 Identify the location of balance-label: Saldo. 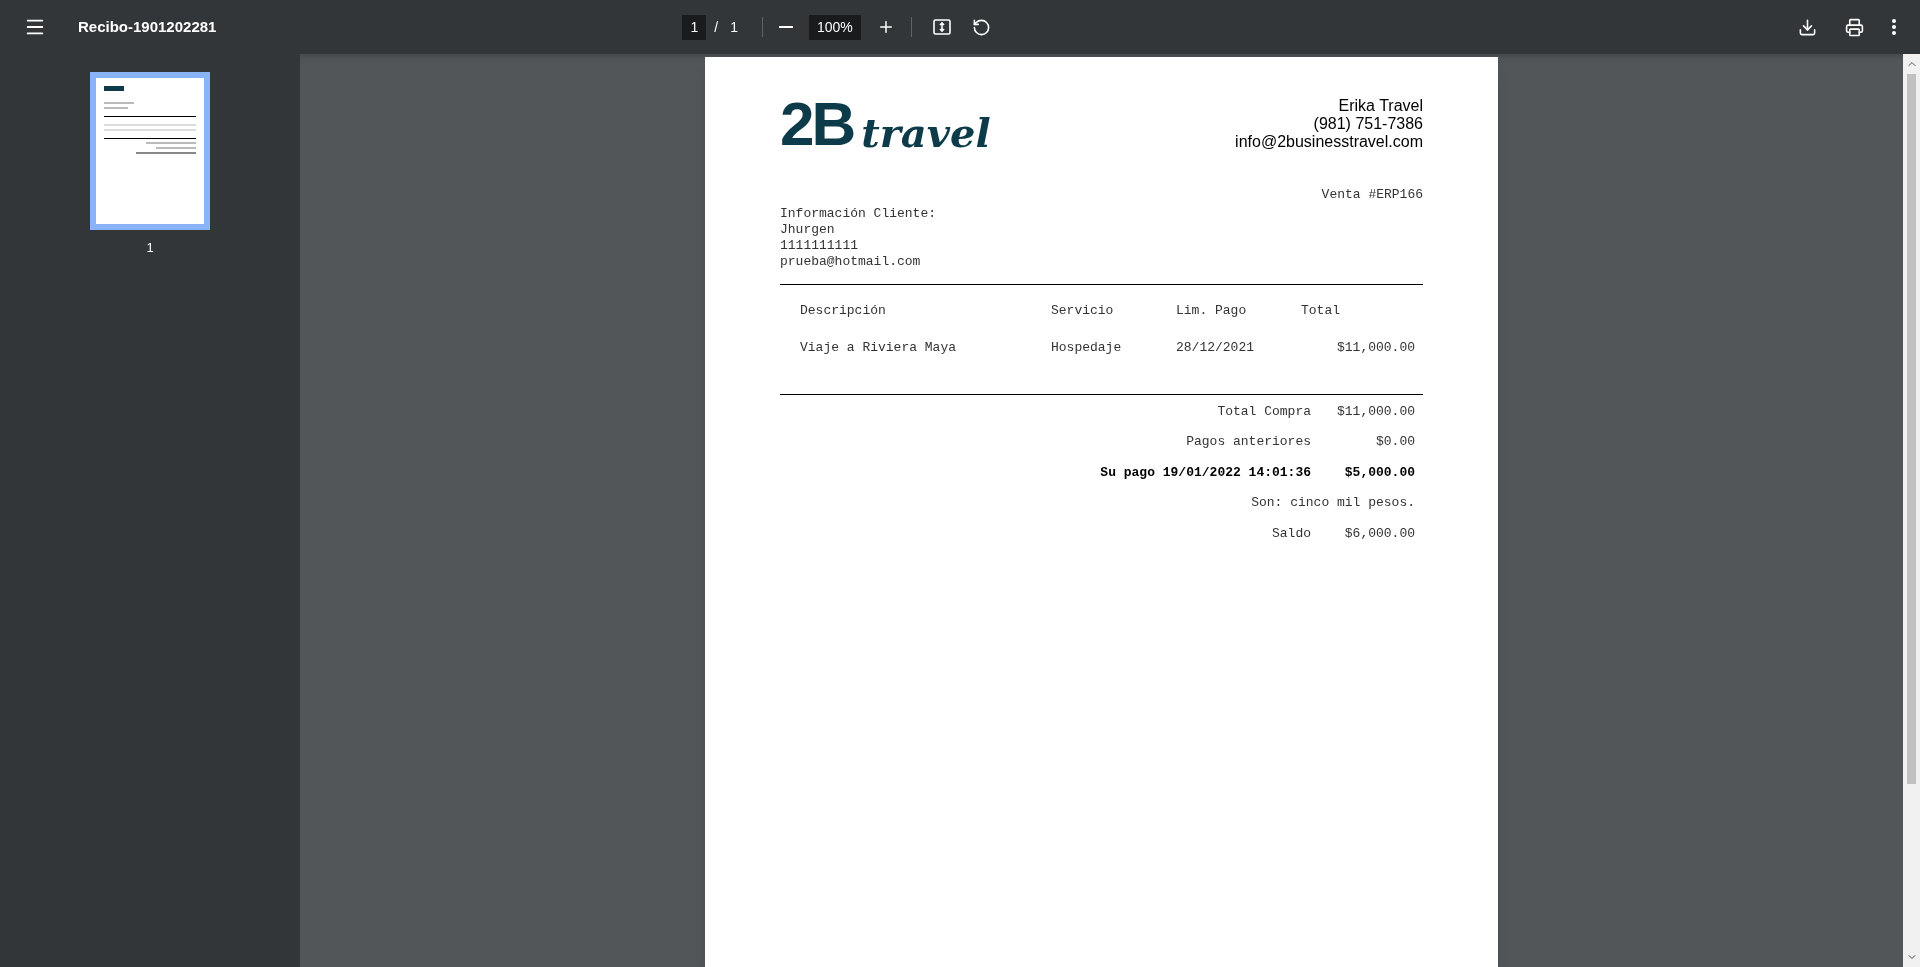
(1291, 533).